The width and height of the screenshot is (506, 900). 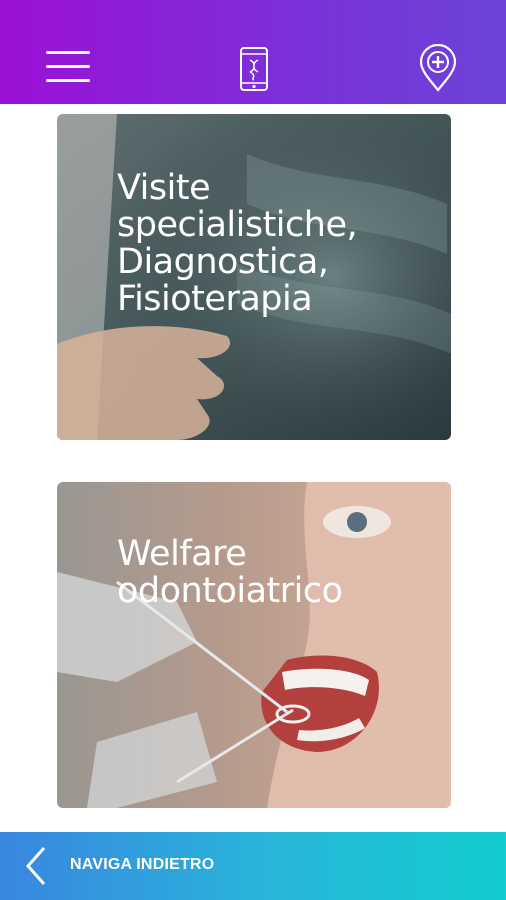 What do you see at coordinates (69, 67) in the screenshot?
I see `hamburger-menu-icon` at bounding box center [69, 67].